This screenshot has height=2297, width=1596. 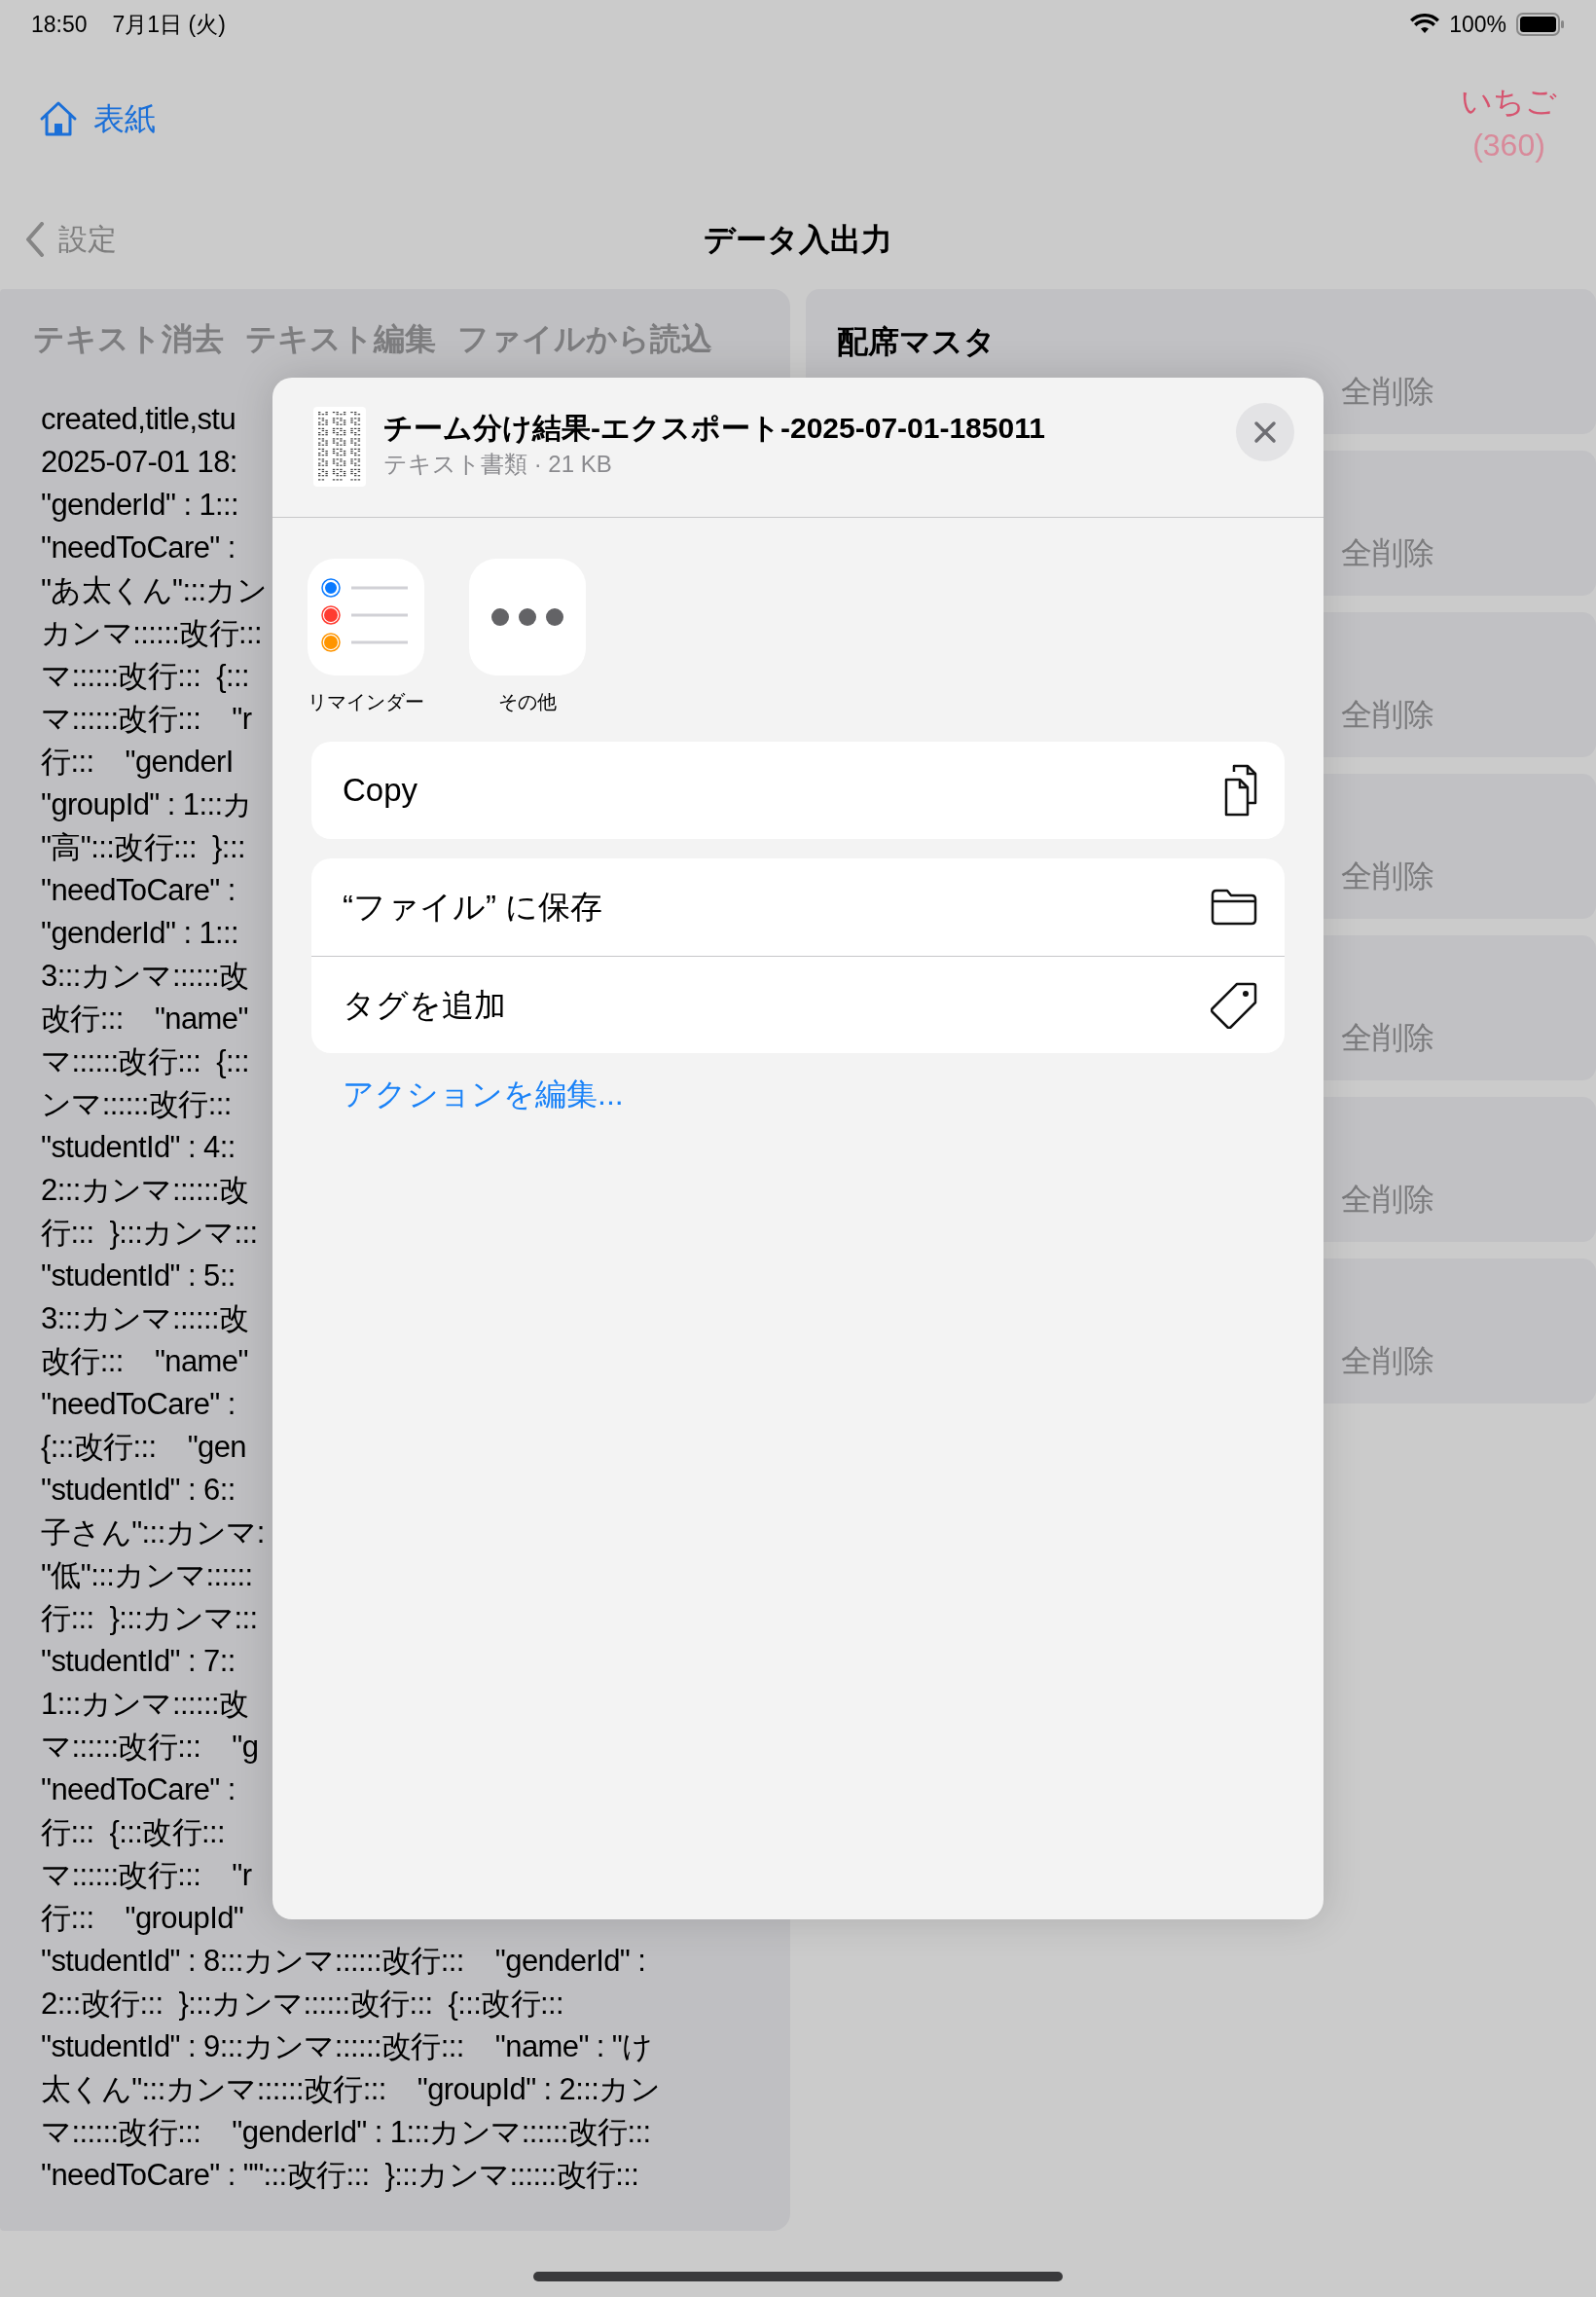 What do you see at coordinates (1477, 25) in the screenshot?
I see `battery-percent: 100%` at bounding box center [1477, 25].